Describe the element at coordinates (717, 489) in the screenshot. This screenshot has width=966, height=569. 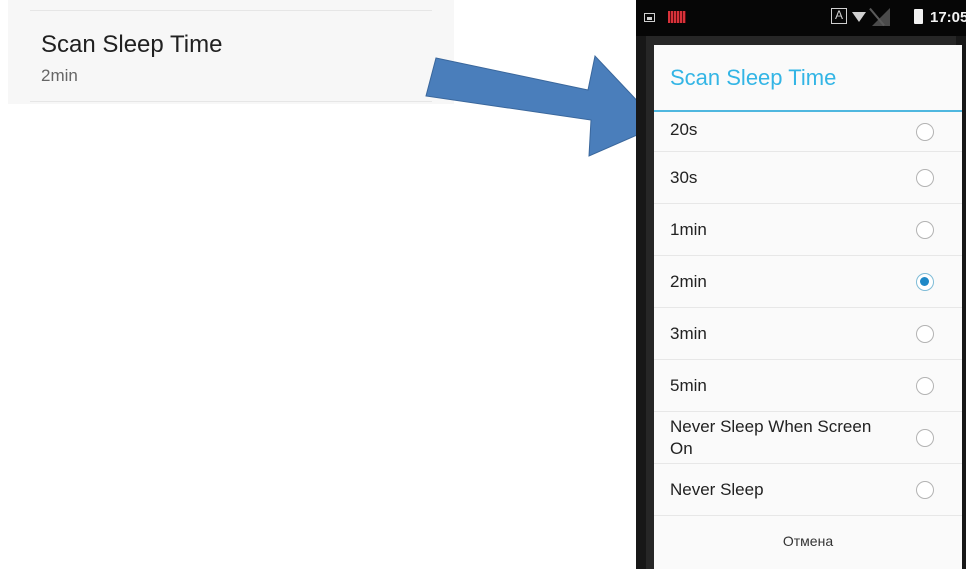
I see `option-label: Never Sleep` at that location.